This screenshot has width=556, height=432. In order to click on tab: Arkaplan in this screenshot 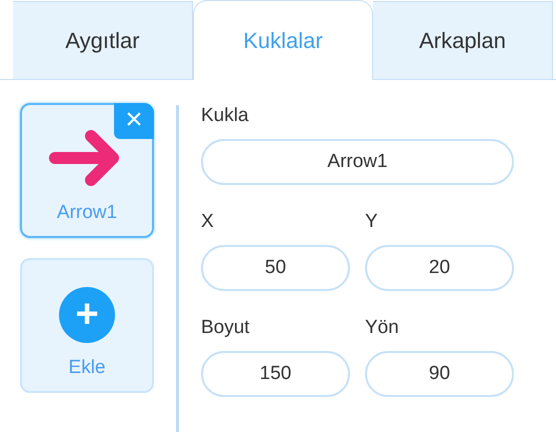, I will do `click(463, 40)`.